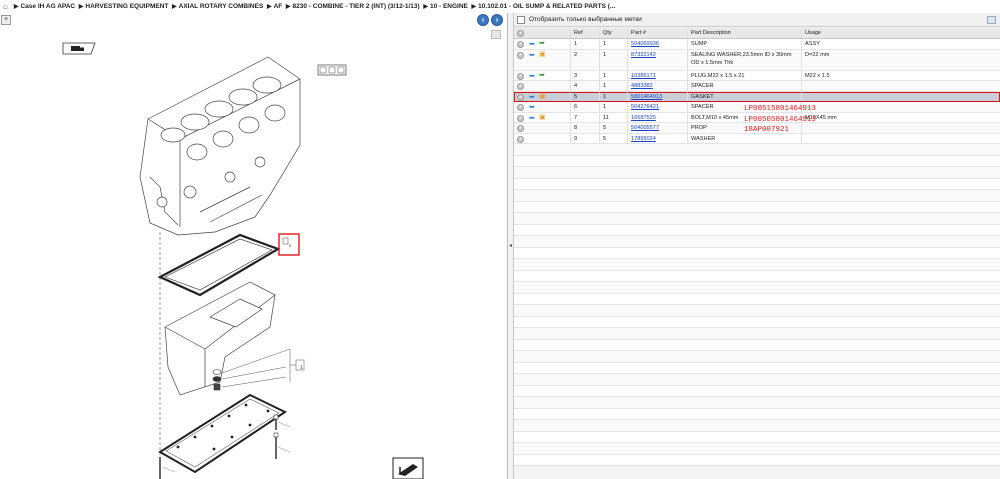  What do you see at coordinates (643, 118) in the screenshot?
I see `part-number-link: 16587525` at bounding box center [643, 118].